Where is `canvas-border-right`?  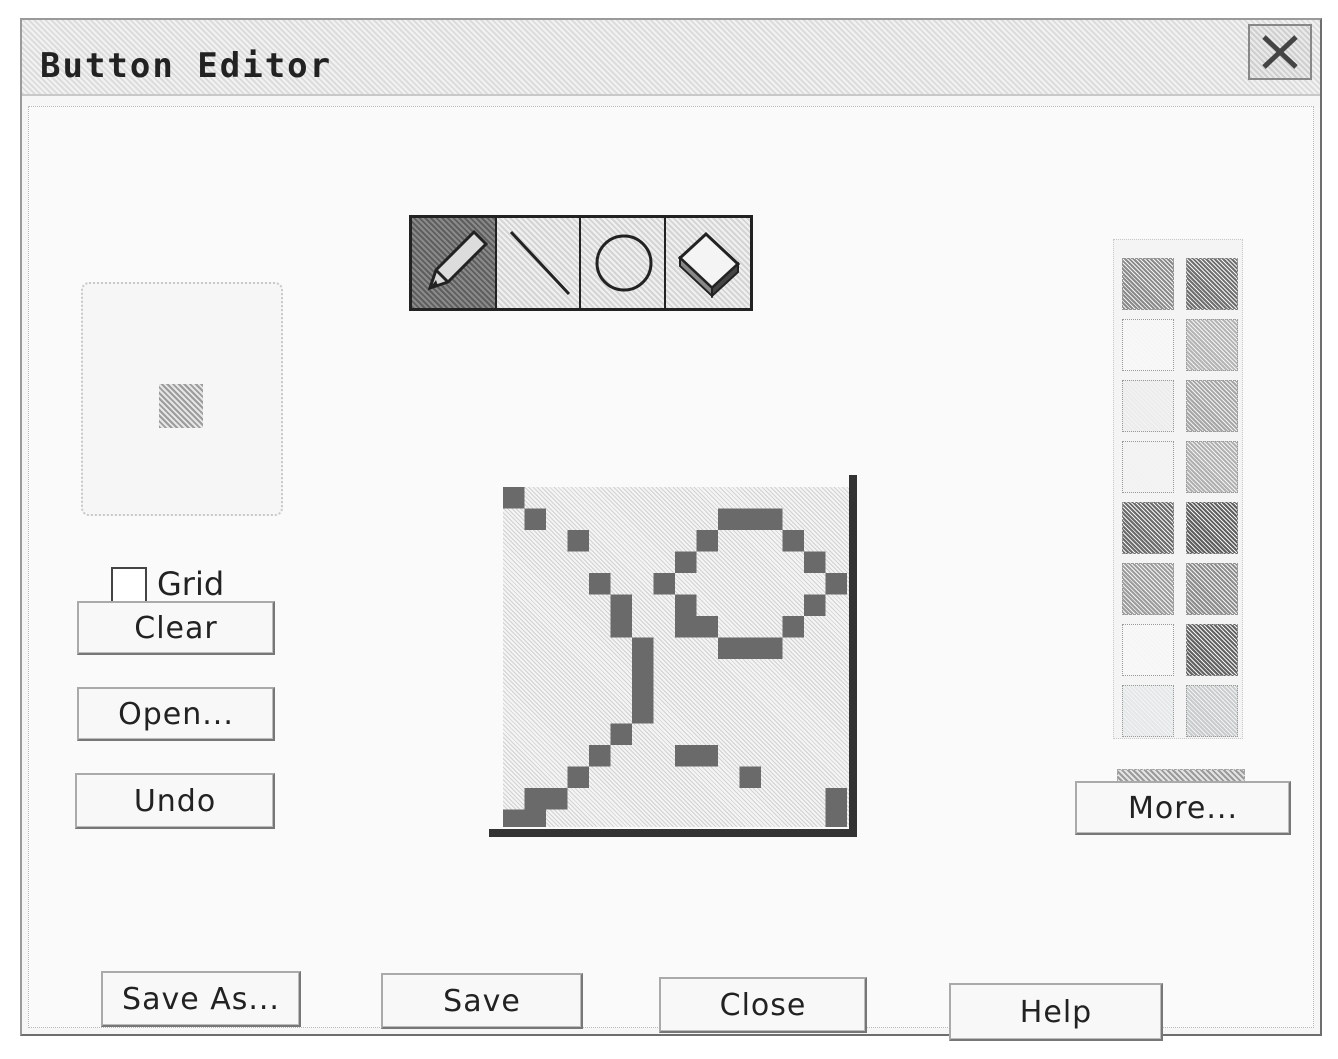
canvas-border-right is located at coordinates (853, 656).